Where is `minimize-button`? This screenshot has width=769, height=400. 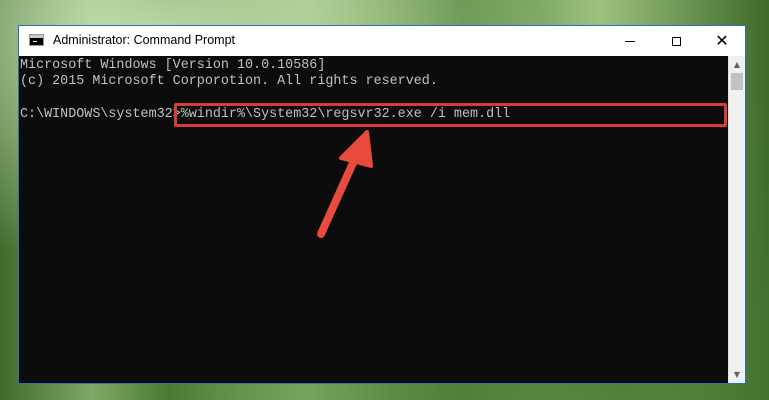 minimize-button is located at coordinates (630, 41).